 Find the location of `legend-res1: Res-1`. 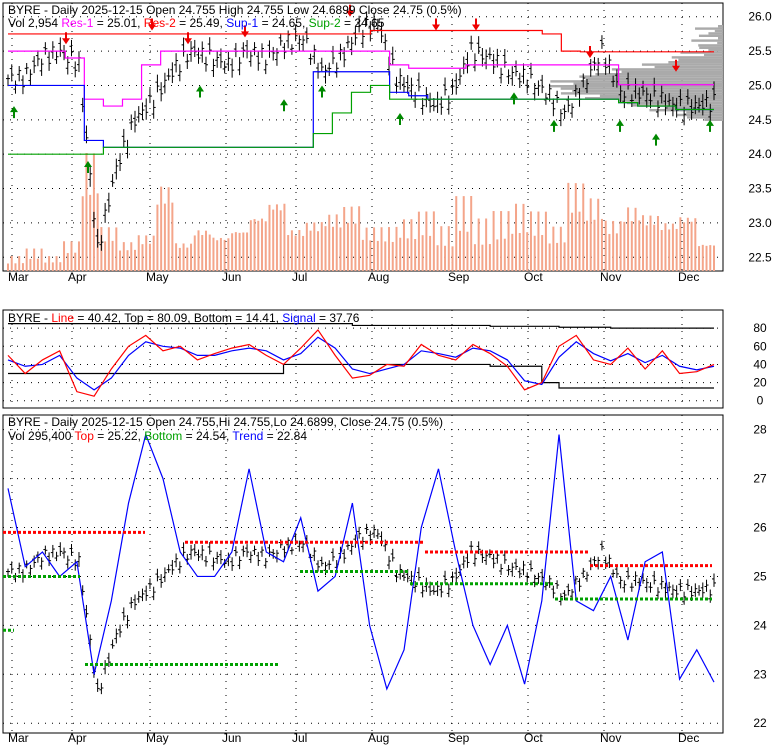

legend-res1: Res-1 is located at coordinates (77, 23).